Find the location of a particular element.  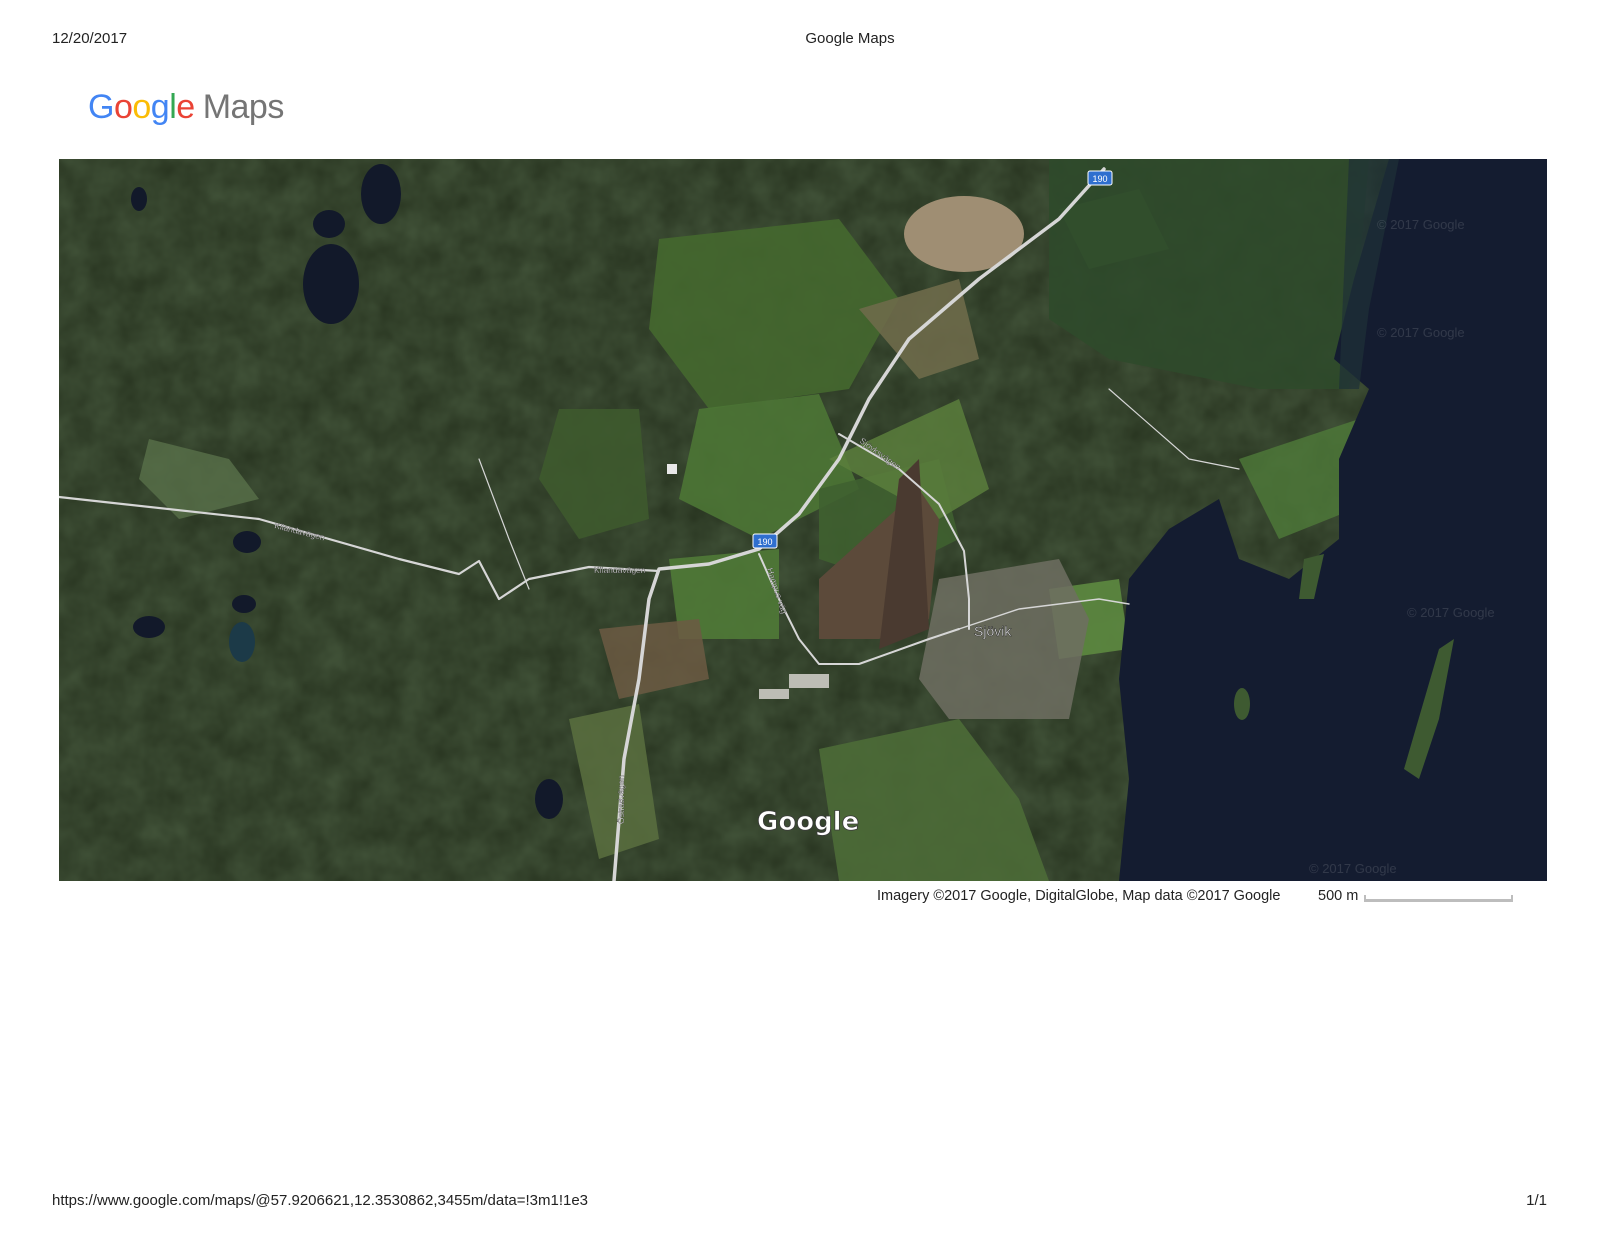

logo-letter-g: G is located at coordinates (101, 107).